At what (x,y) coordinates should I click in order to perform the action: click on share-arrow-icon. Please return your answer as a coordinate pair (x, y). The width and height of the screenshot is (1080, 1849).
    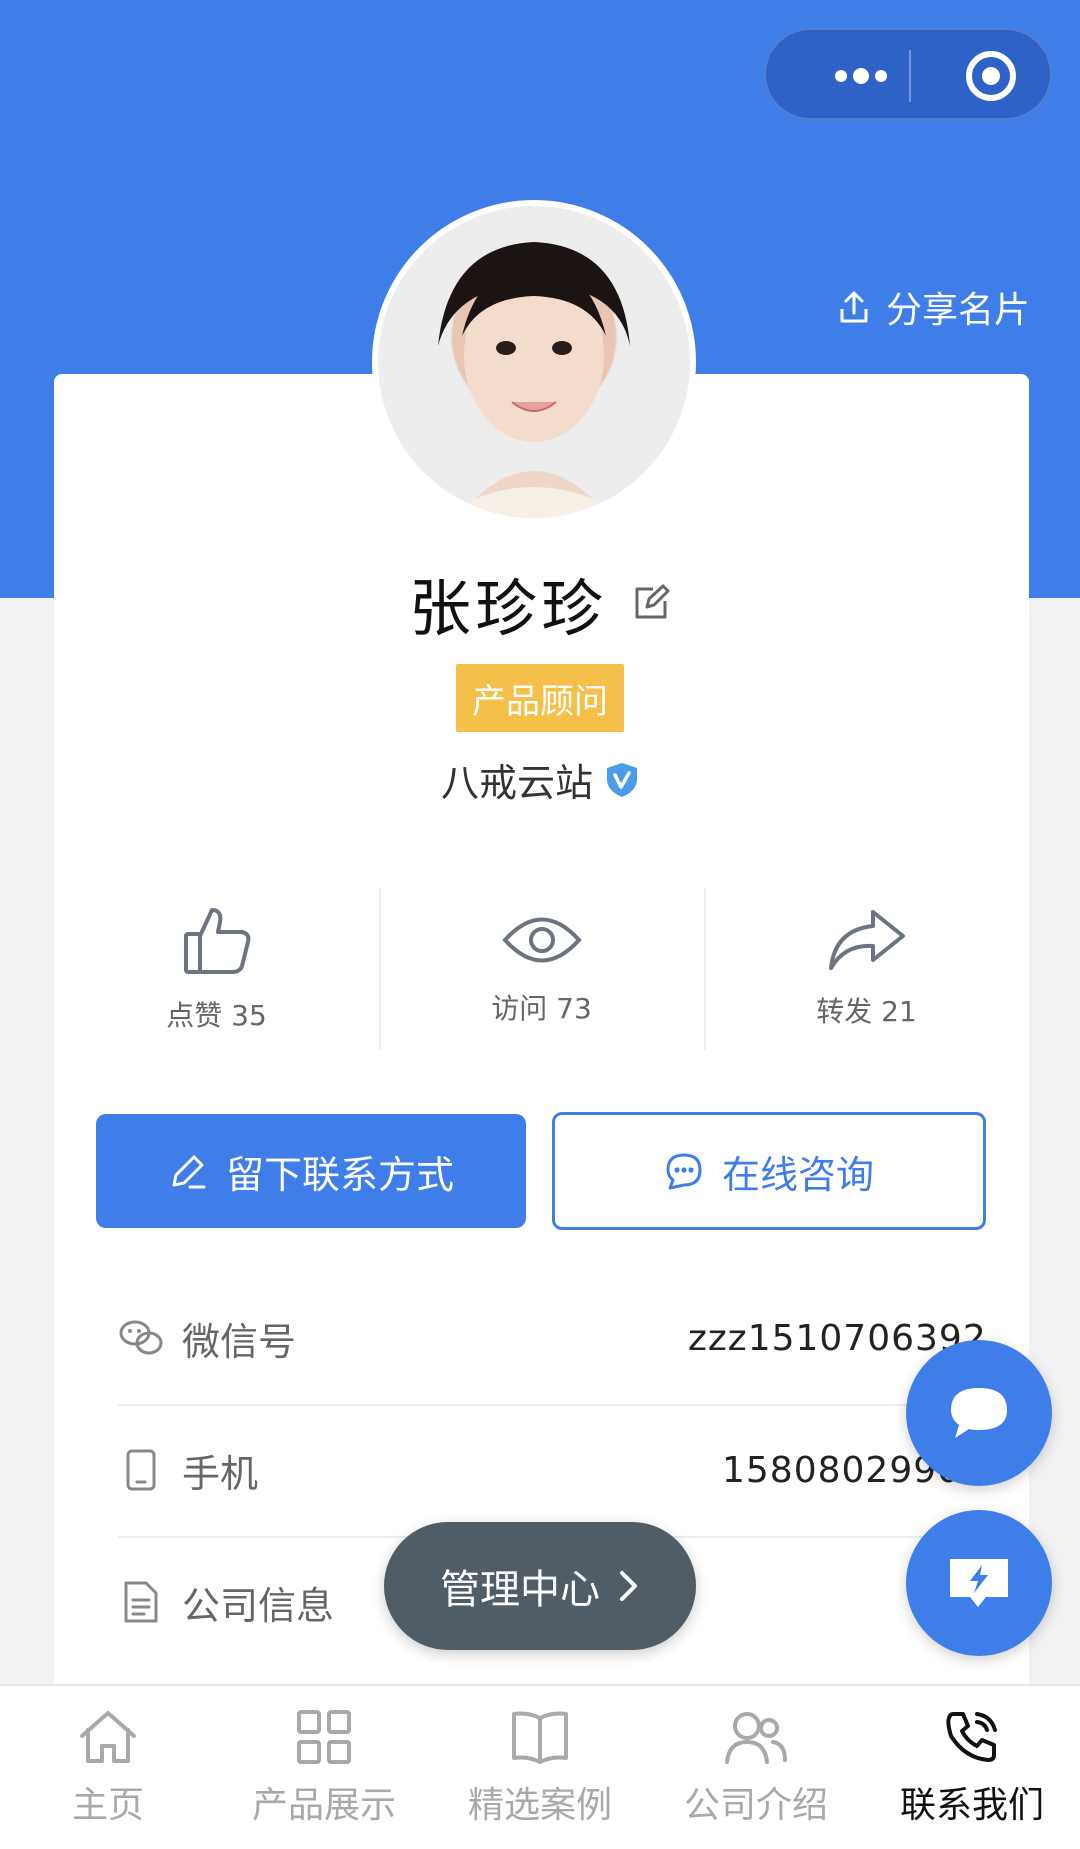
    Looking at the image, I should click on (866, 940).